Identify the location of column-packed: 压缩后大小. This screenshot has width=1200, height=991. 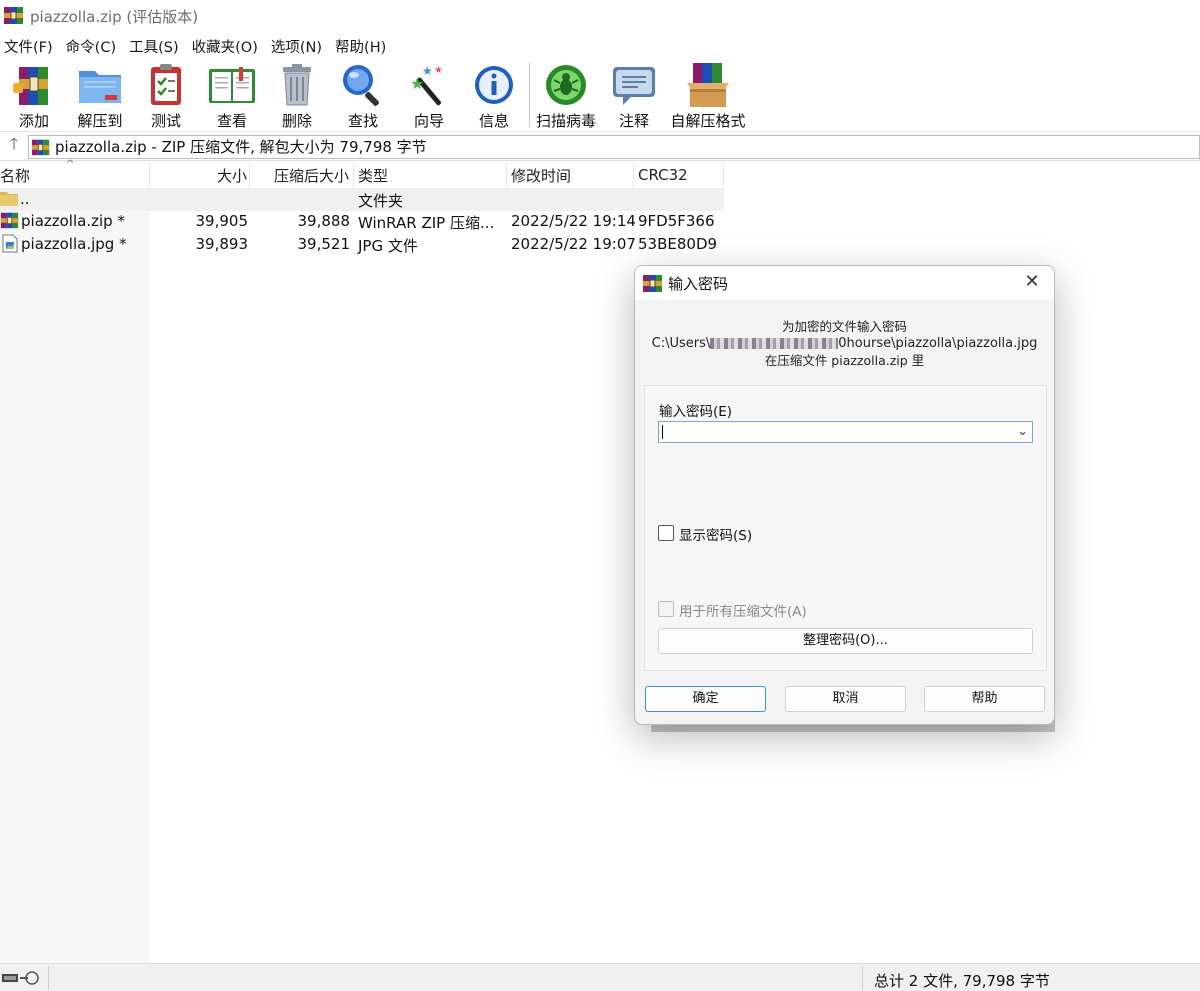
(302, 175).